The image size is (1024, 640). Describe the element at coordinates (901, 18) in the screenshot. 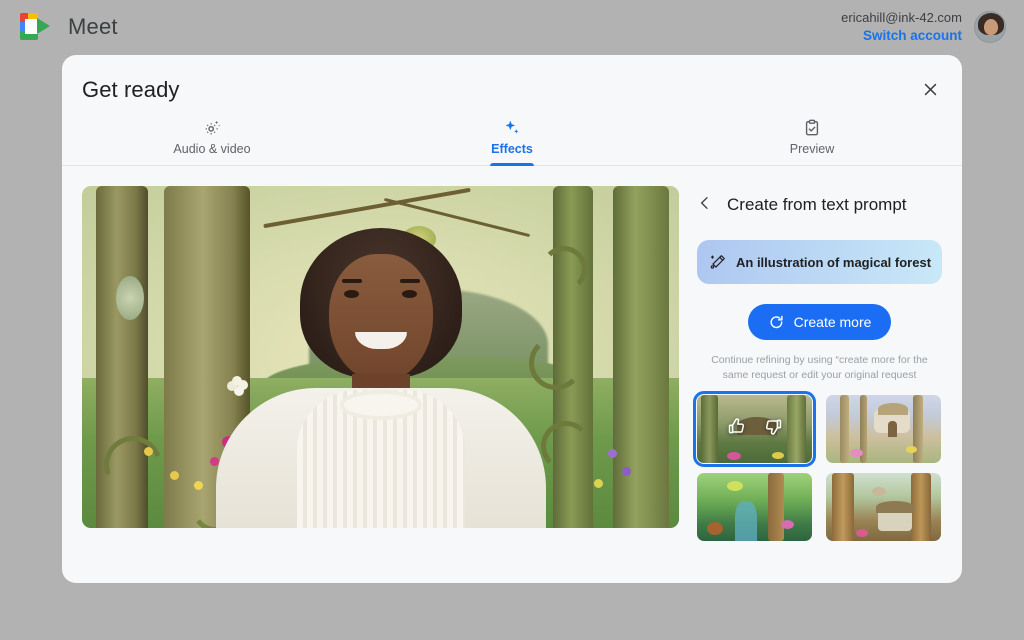

I see `account-email: ericahill@ink-42.com` at that location.